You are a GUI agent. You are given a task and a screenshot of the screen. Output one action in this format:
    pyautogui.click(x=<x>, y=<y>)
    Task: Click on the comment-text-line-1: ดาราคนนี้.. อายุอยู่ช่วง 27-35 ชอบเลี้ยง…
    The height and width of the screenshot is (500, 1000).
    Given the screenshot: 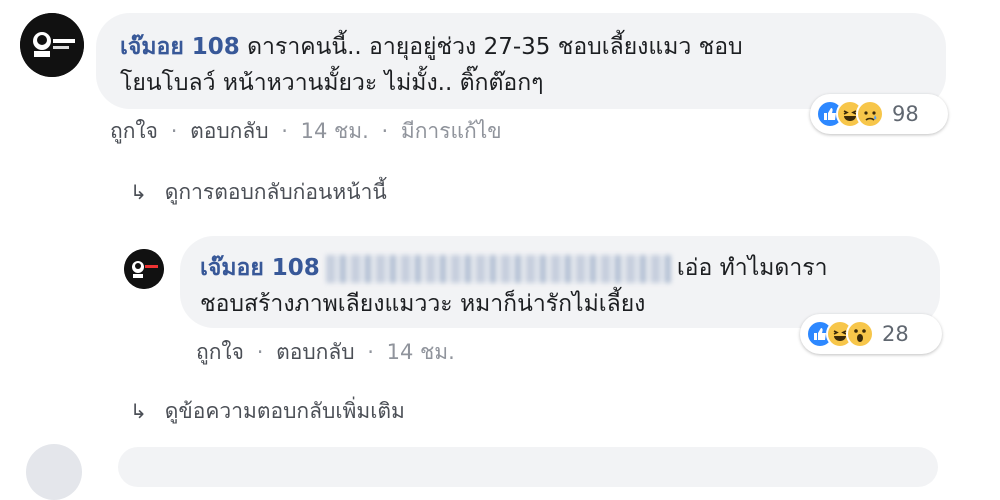 What is the action you would take?
    pyautogui.click(x=491, y=47)
    